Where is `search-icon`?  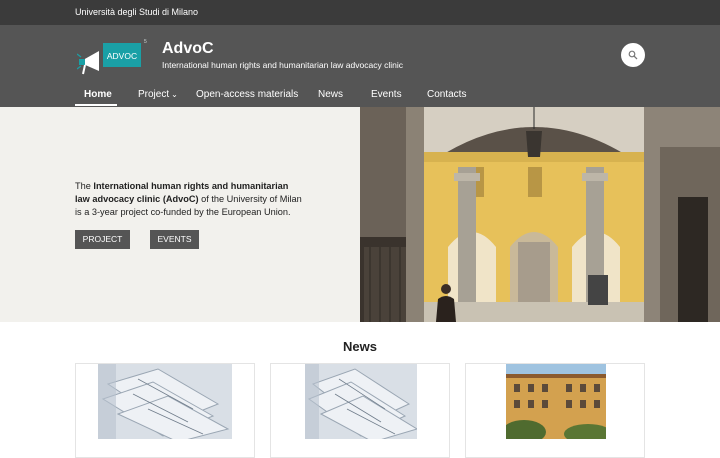 search-icon is located at coordinates (633, 55).